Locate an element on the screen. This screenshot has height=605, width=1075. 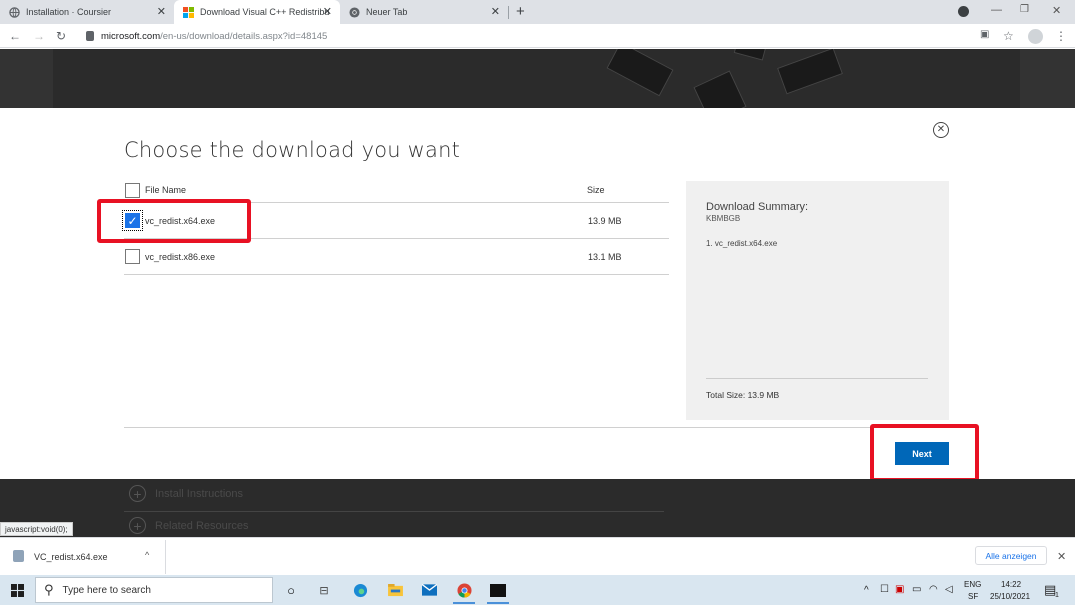
more-menu-icon: ⋮ is located at coordinates (1061, 36).